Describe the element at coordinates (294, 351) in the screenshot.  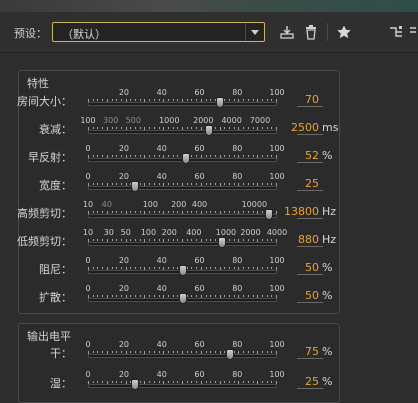
I see `dry-value: 75` at that location.